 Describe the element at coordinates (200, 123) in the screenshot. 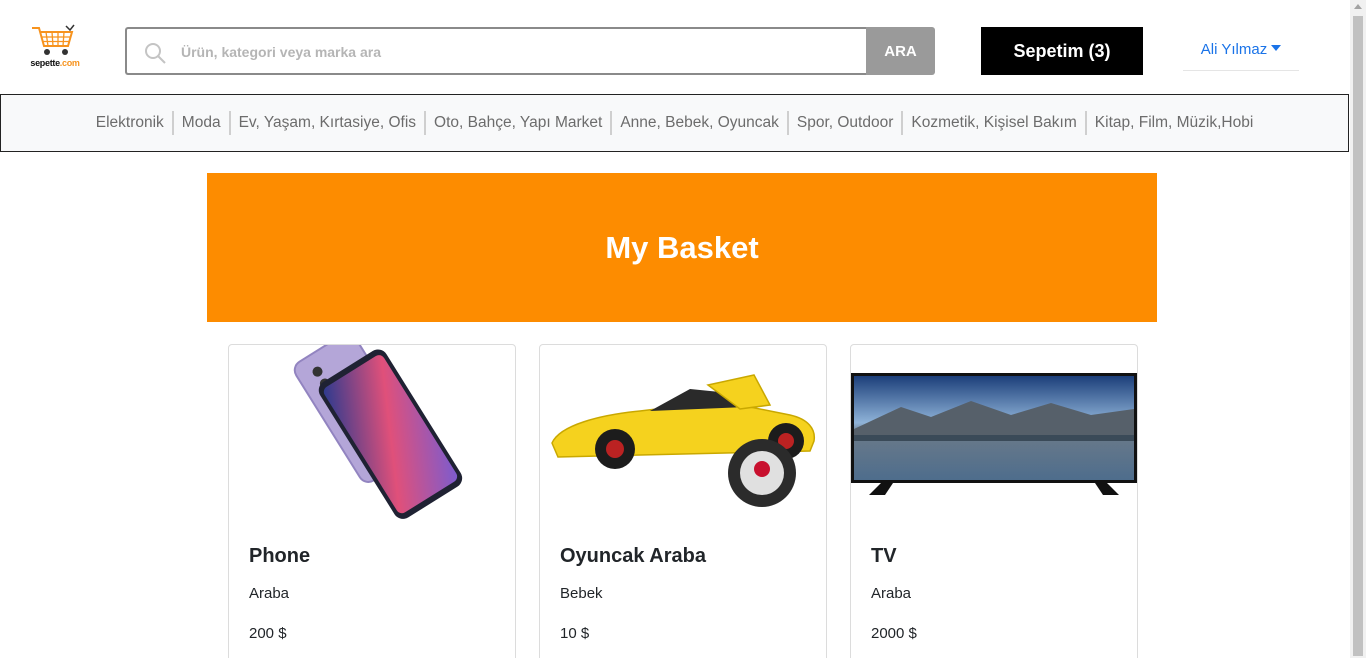

I see `category-moda: Moda` at that location.